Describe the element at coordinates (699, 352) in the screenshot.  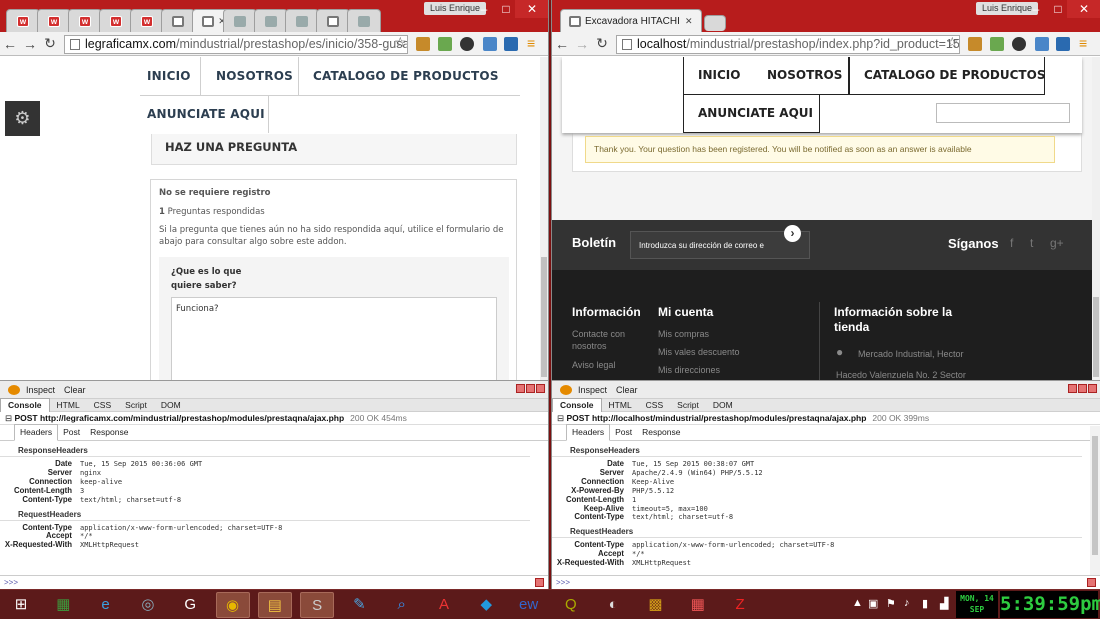
I see `footer-link-vouchers: Mis vales descuento` at that location.